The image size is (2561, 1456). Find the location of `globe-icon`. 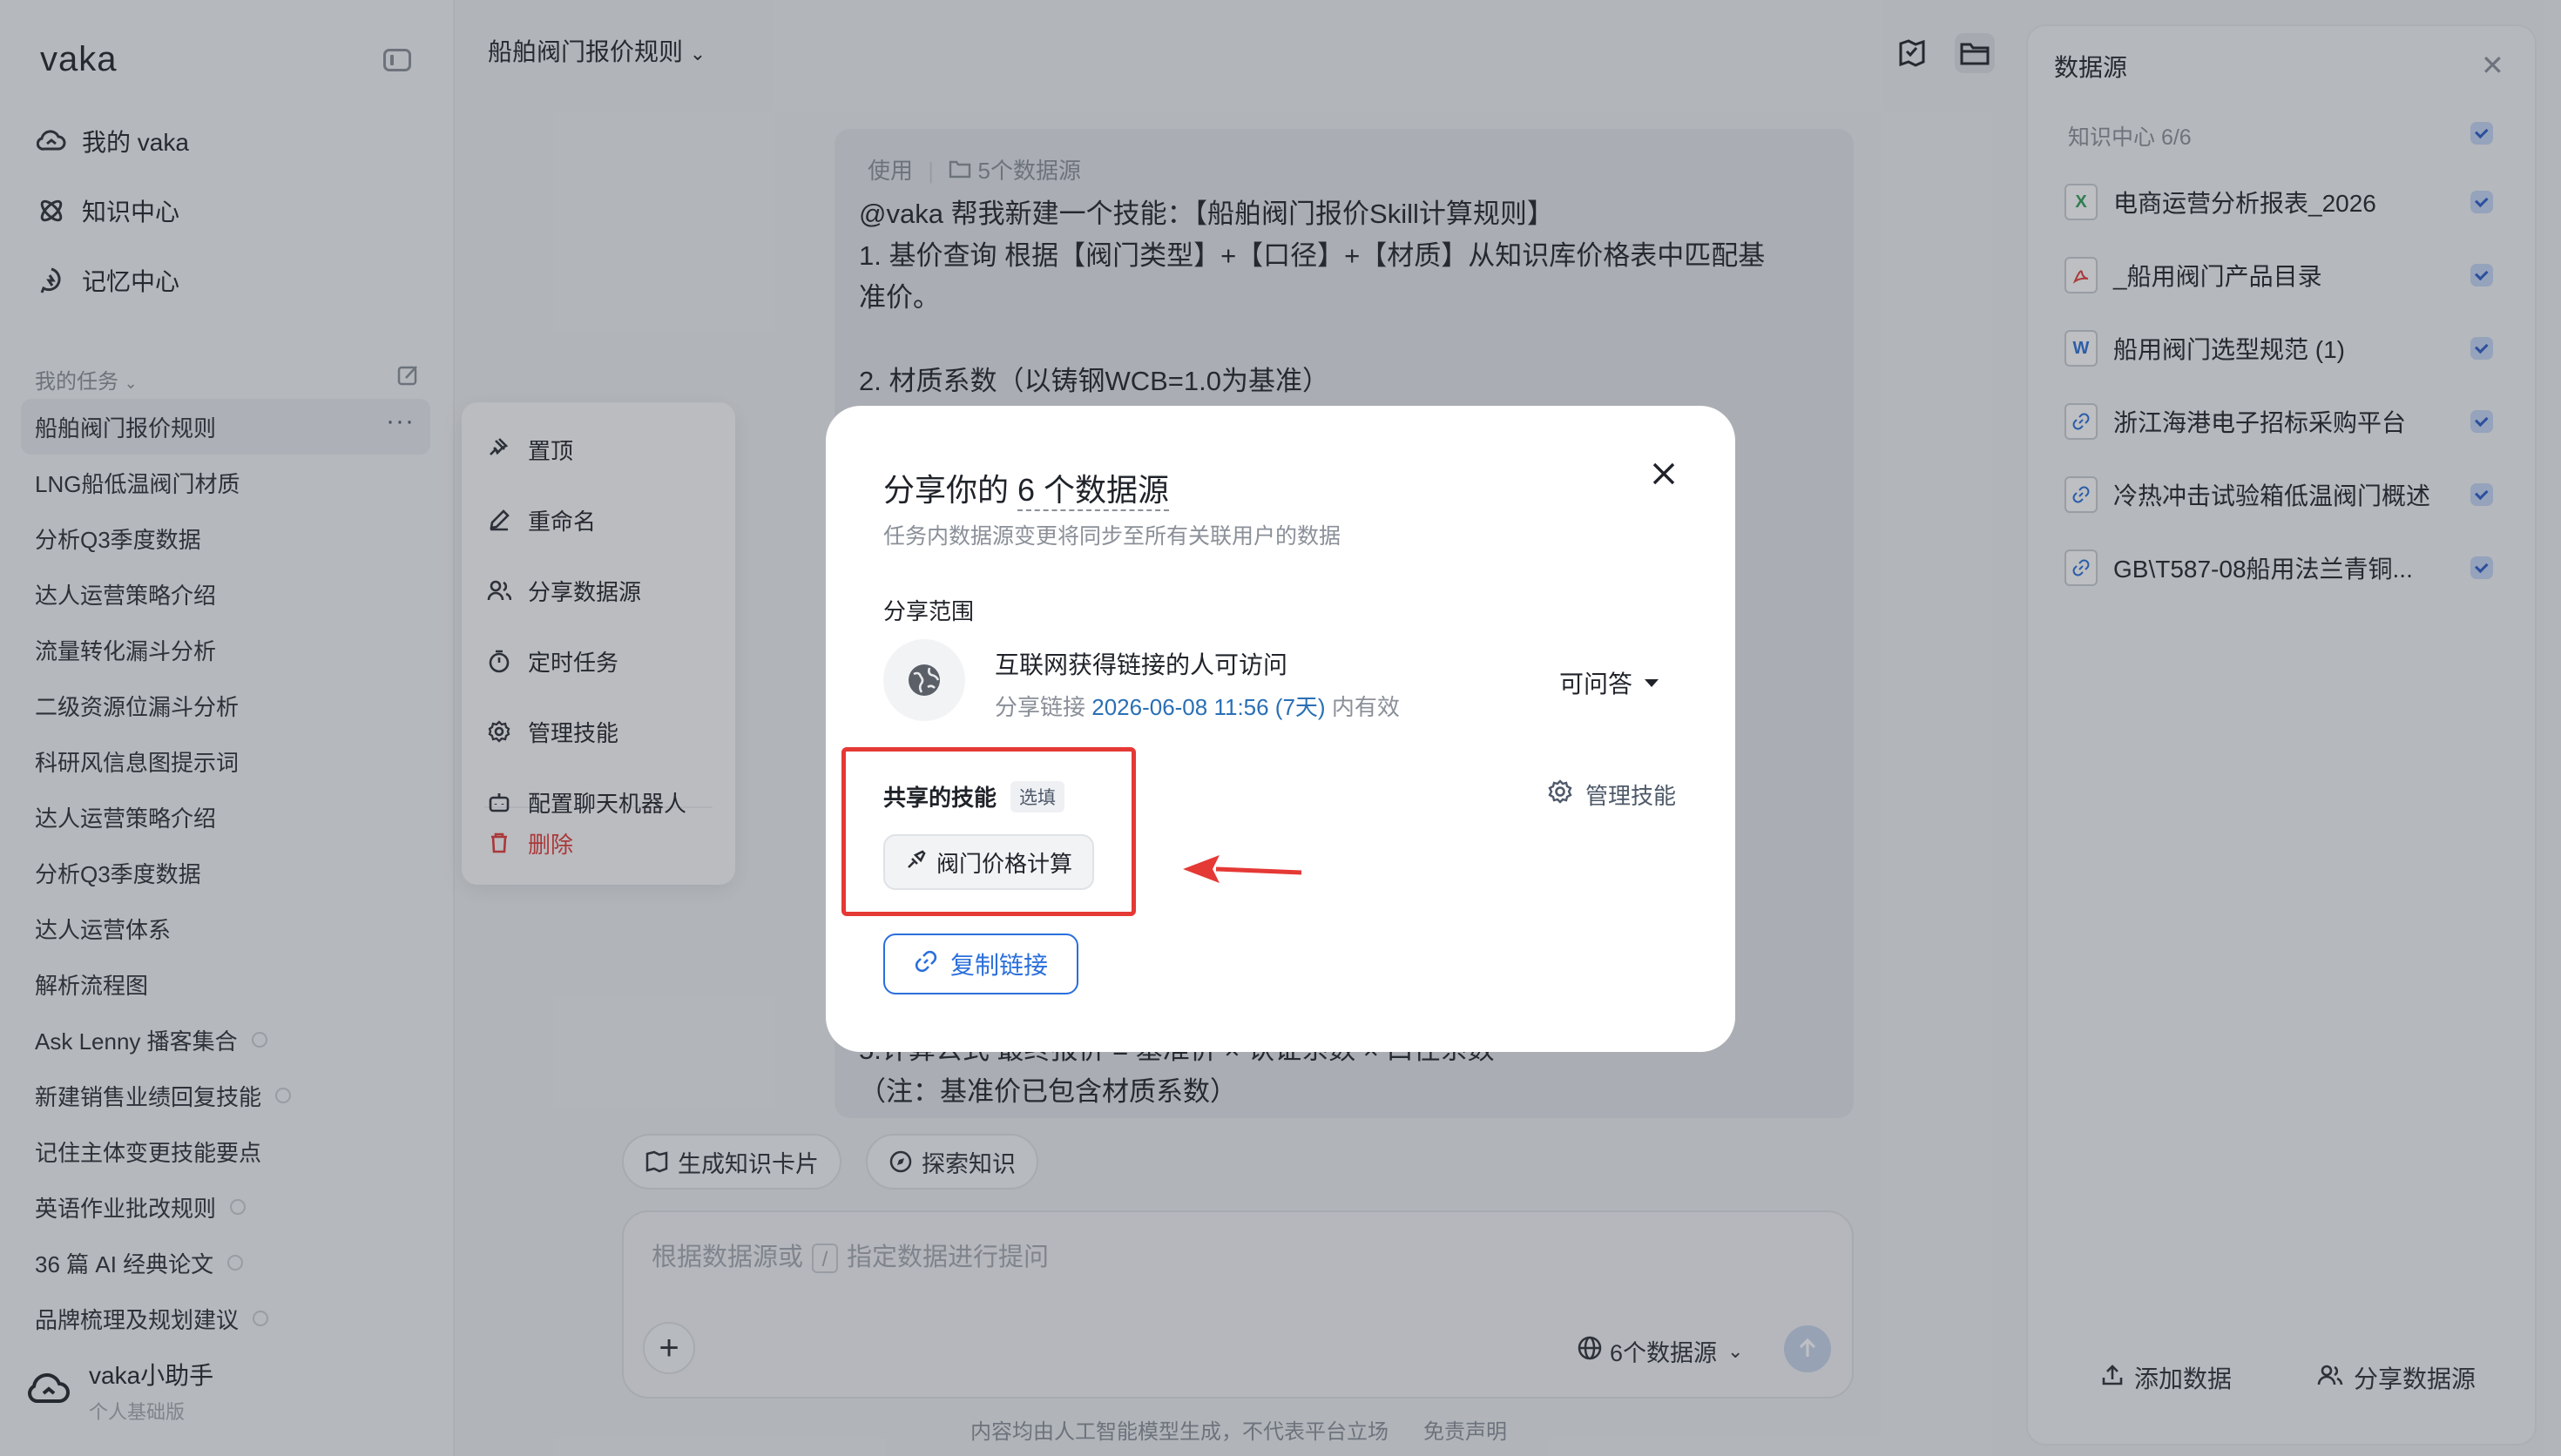

globe-icon is located at coordinates (924, 680).